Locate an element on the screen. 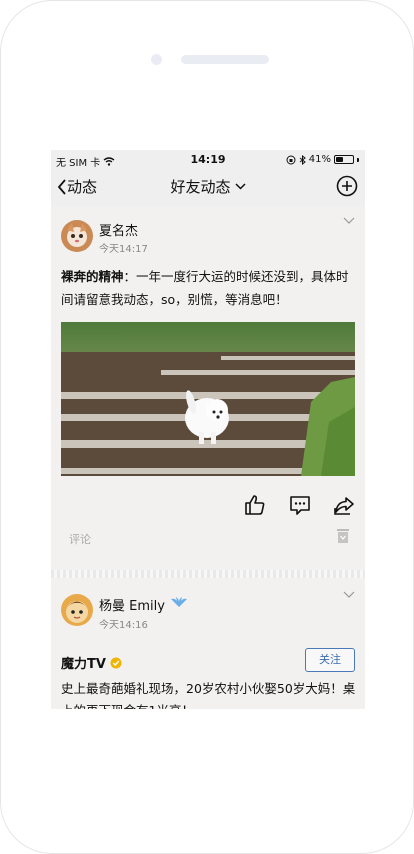 This screenshot has width=414, height=854. post-image is located at coordinates (208, 399).